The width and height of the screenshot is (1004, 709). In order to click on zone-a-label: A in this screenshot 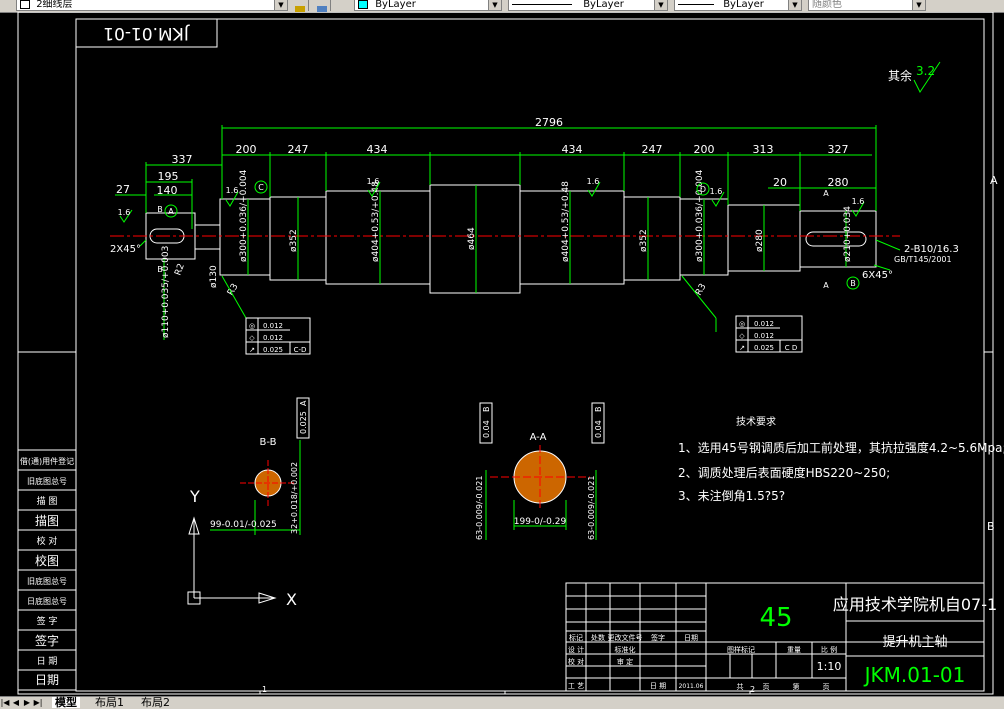, I will do `click(994, 180)`.